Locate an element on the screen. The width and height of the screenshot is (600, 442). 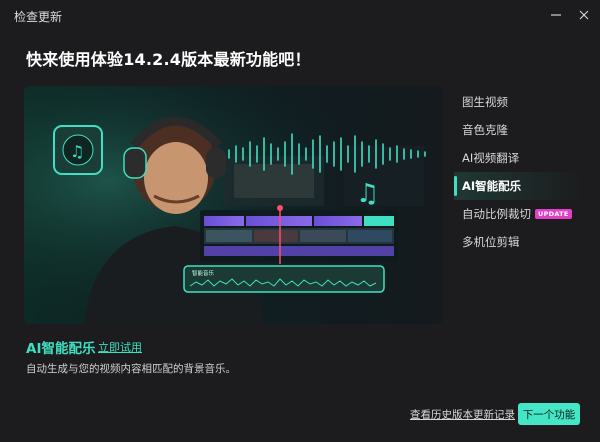
minimize-icon is located at coordinates (556, 15).